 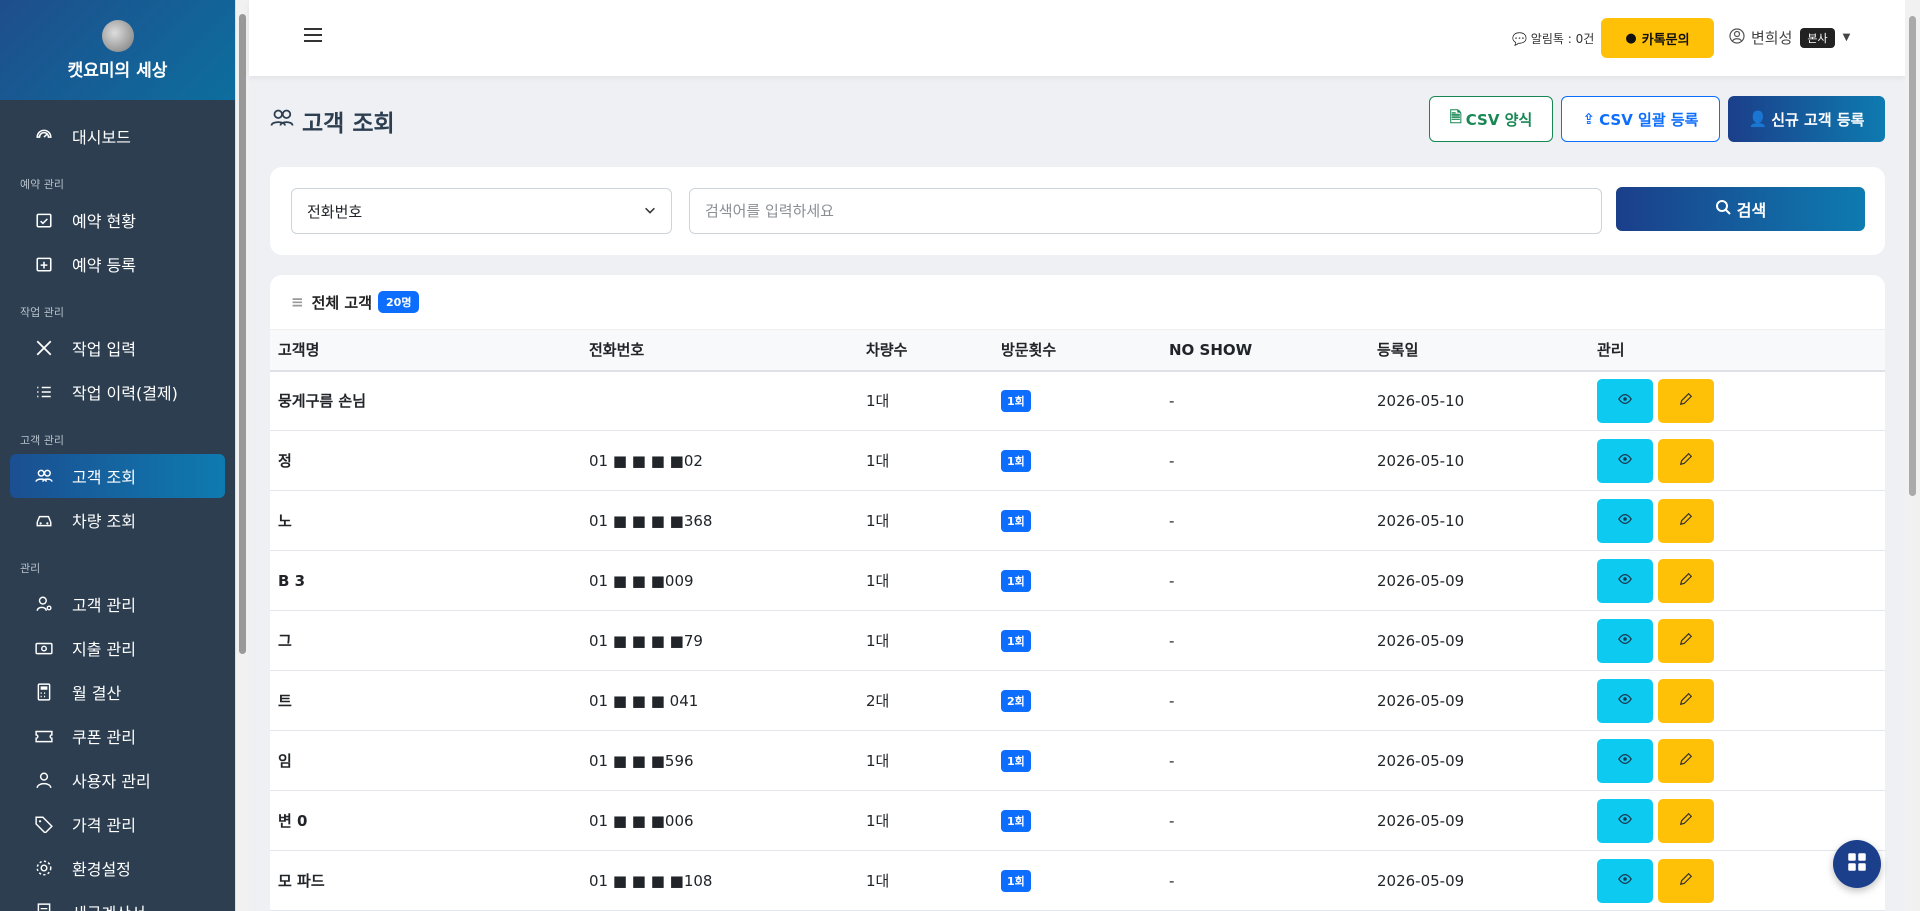 What do you see at coordinates (651, 880) in the screenshot?
I see `phone-number: 01 ■ ■ ■ ■108` at bounding box center [651, 880].